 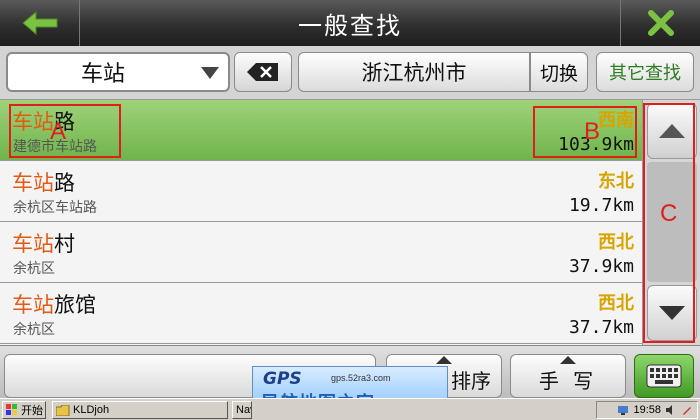 What do you see at coordinates (350, 409) in the screenshot?
I see `os-taskbar: 开始 KLDjoh Nav 19:58` at bounding box center [350, 409].